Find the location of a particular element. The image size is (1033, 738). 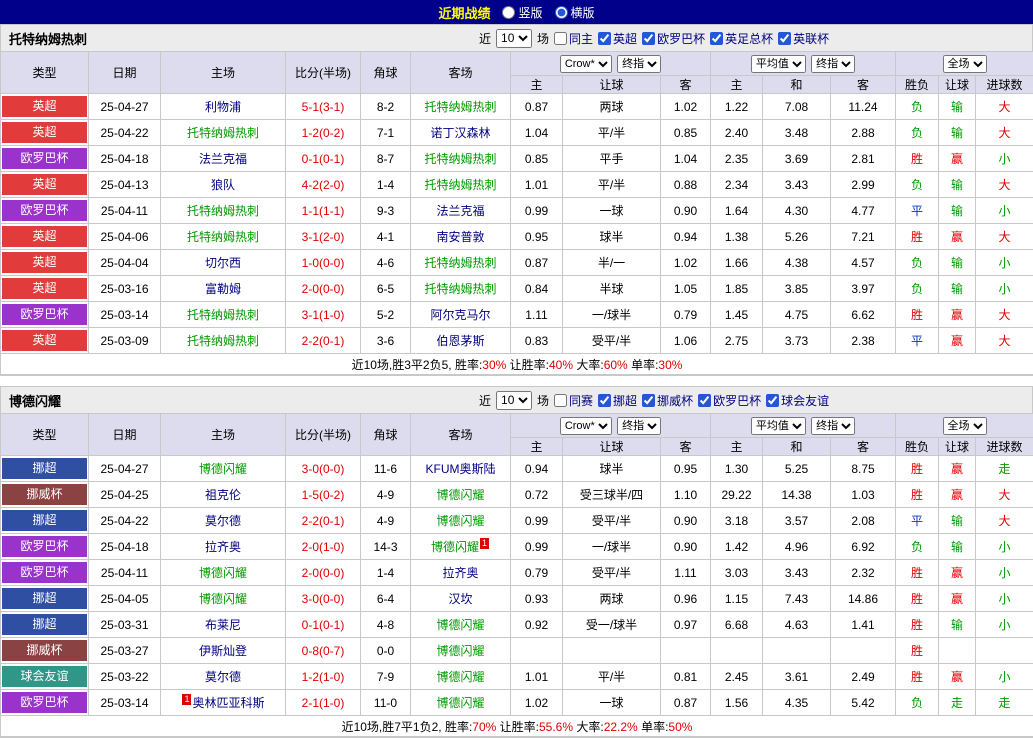

same-filter: 同赛 is located at coordinates (573, 400).